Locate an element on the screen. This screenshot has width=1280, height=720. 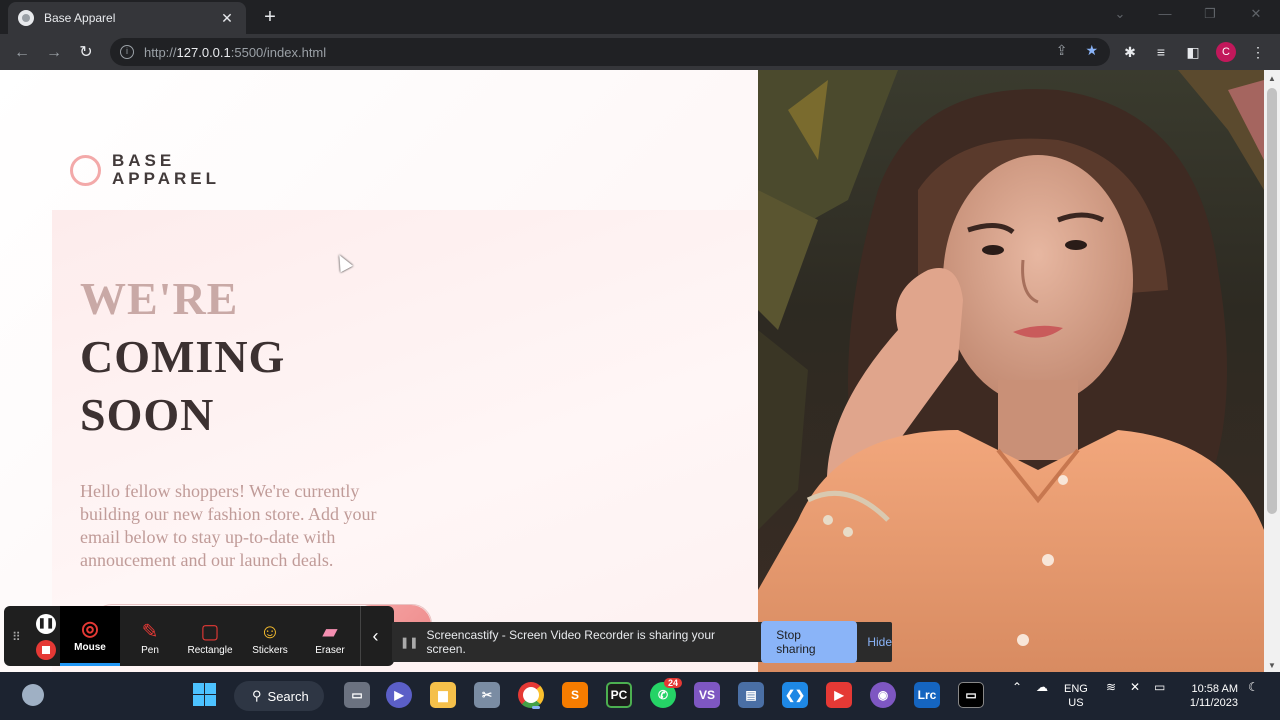
battery-icon: ▭ is located at coordinates (1159, 687).